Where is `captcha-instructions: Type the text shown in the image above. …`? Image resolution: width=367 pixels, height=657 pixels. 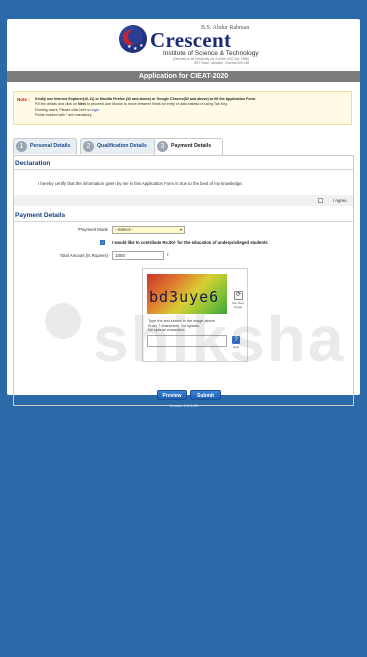
captcha-instructions: Type the text shown in the image above. … is located at coordinates (182, 326).